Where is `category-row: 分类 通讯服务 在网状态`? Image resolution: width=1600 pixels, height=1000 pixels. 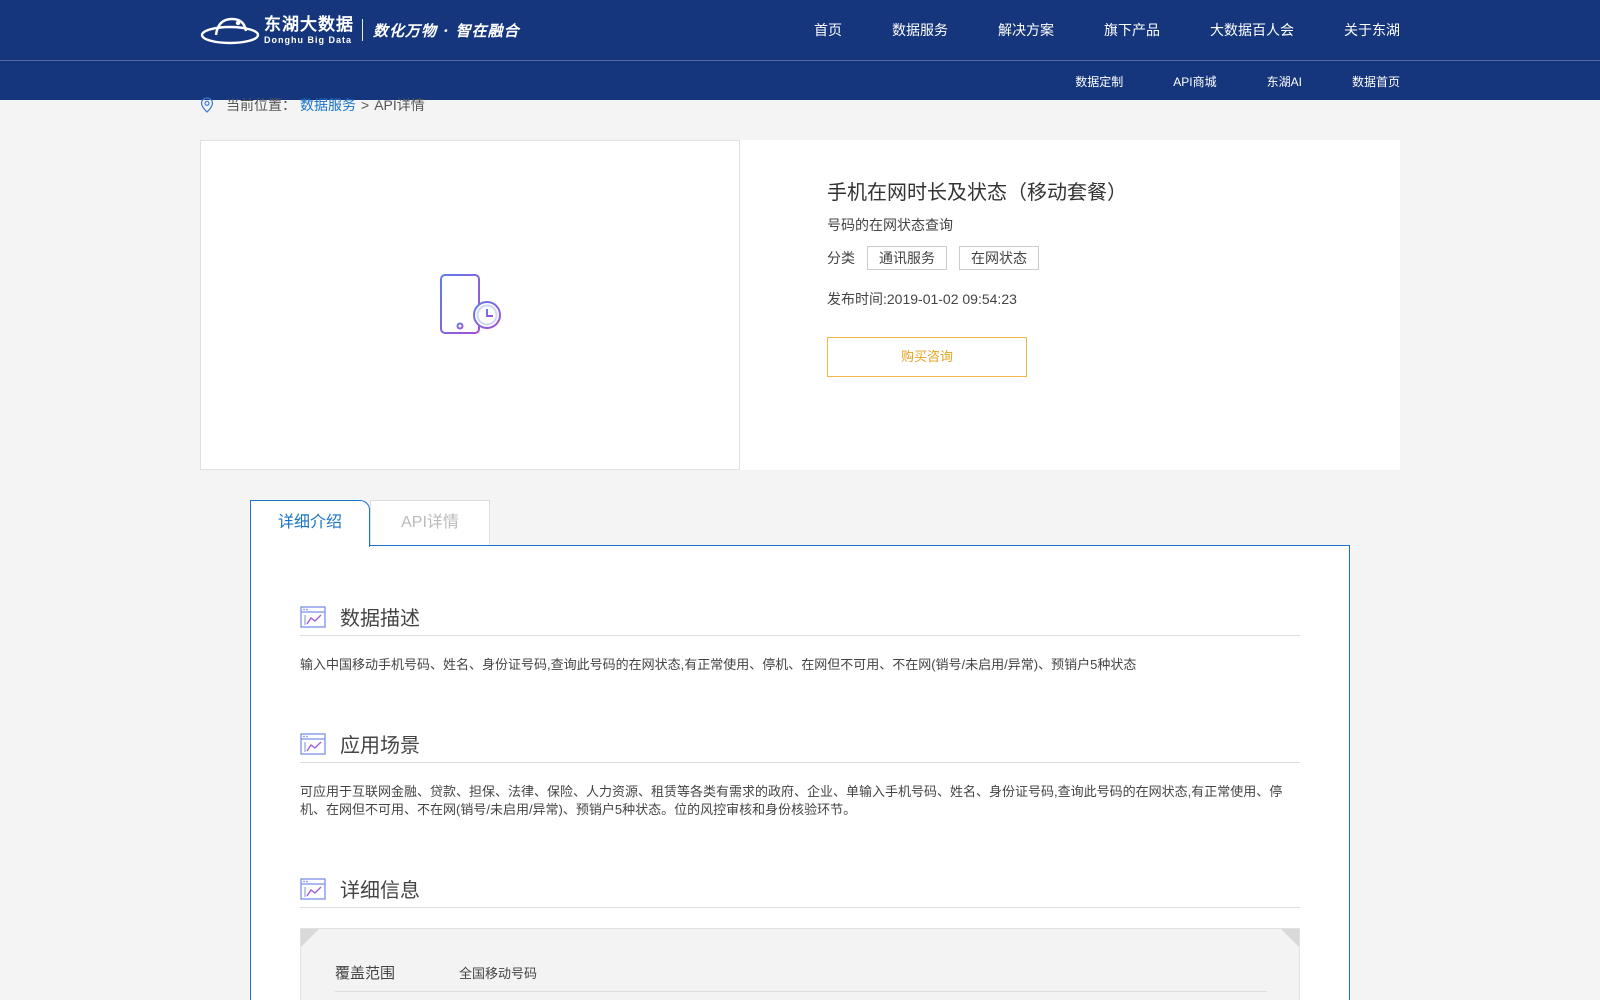 category-row: 分类 通讯服务 在网状态 is located at coordinates (933, 258).